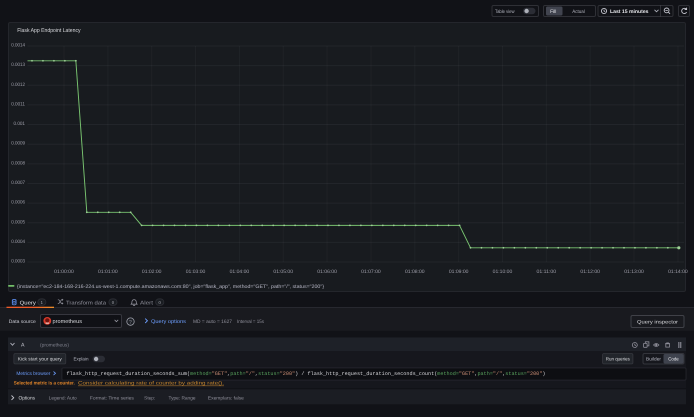 The width and height of the screenshot is (694, 417). What do you see at coordinates (22, 322) in the screenshot?
I see `svg-text: Data source` at bounding box center [22, 322].